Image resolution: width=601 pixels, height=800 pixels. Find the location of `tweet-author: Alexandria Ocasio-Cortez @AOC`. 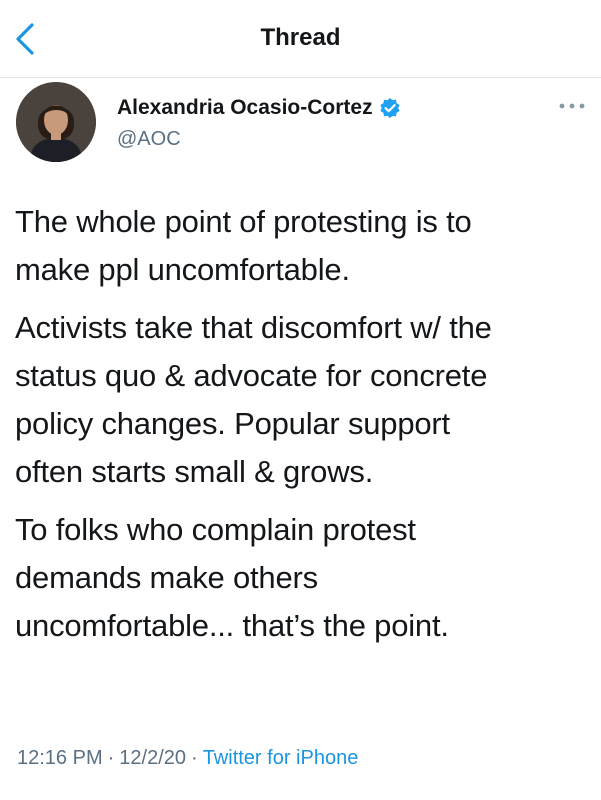

tweet-author: Alexandria Ocasio-Cortez @AOC is located at coordinates (301, 124).